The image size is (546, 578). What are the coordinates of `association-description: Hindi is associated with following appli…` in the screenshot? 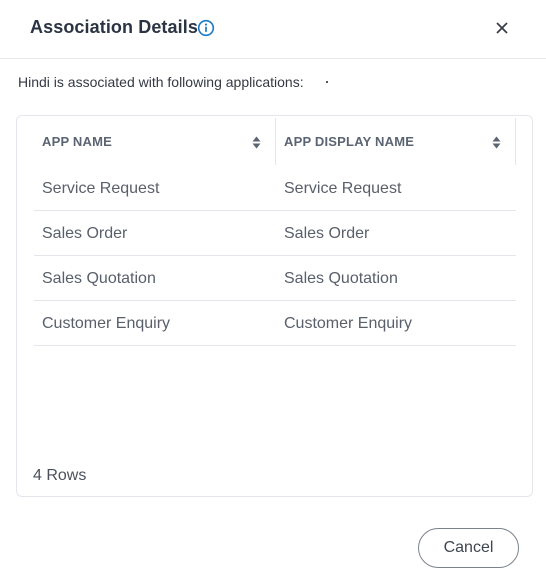 It's located at (161, 82).